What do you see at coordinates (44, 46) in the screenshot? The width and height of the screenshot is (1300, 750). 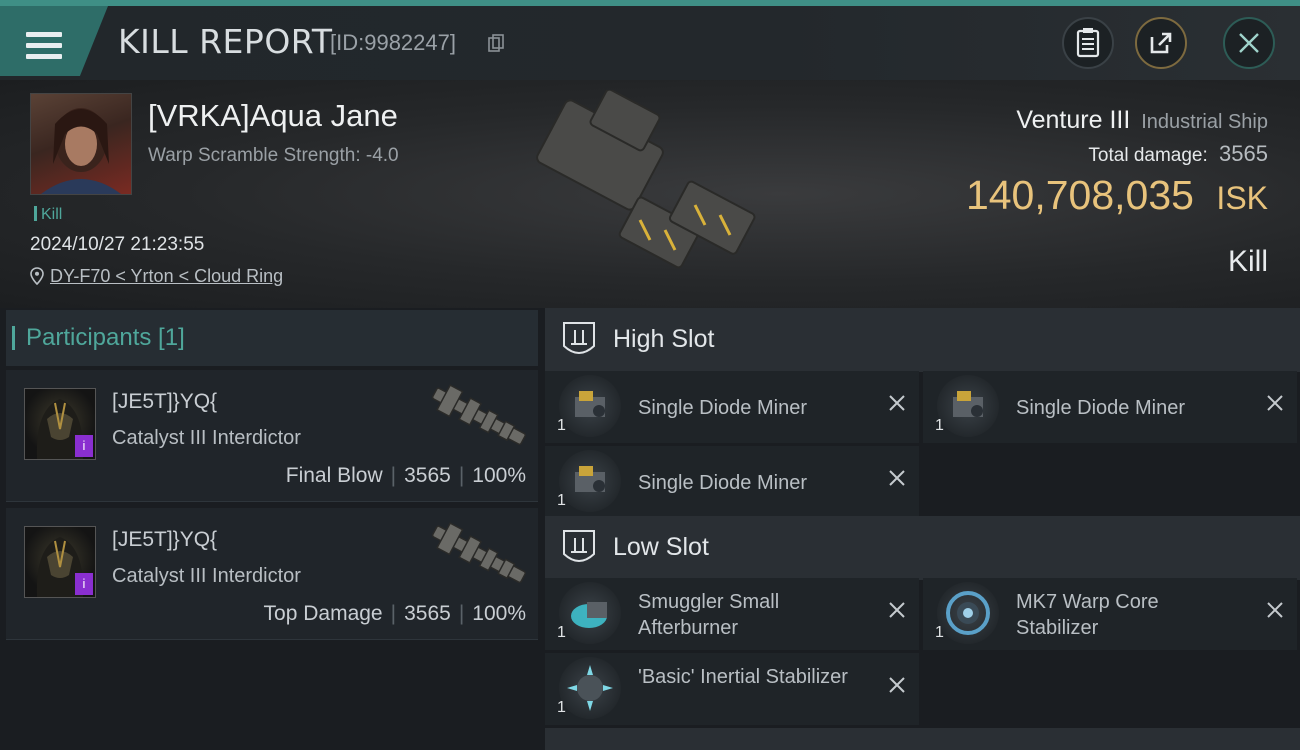 I see `menu-icon` at bounding box center [44, 46].